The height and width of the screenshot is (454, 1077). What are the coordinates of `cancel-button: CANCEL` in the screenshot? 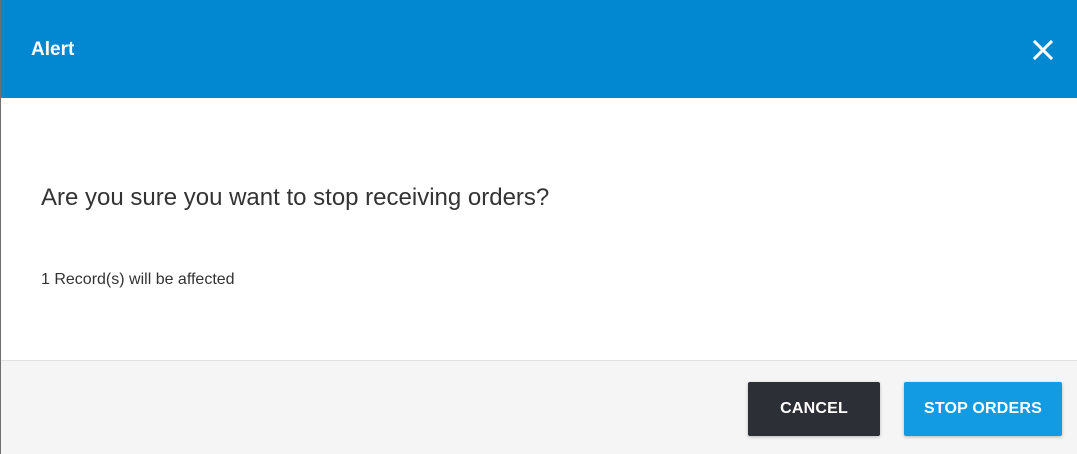 It's located at (814, 409).